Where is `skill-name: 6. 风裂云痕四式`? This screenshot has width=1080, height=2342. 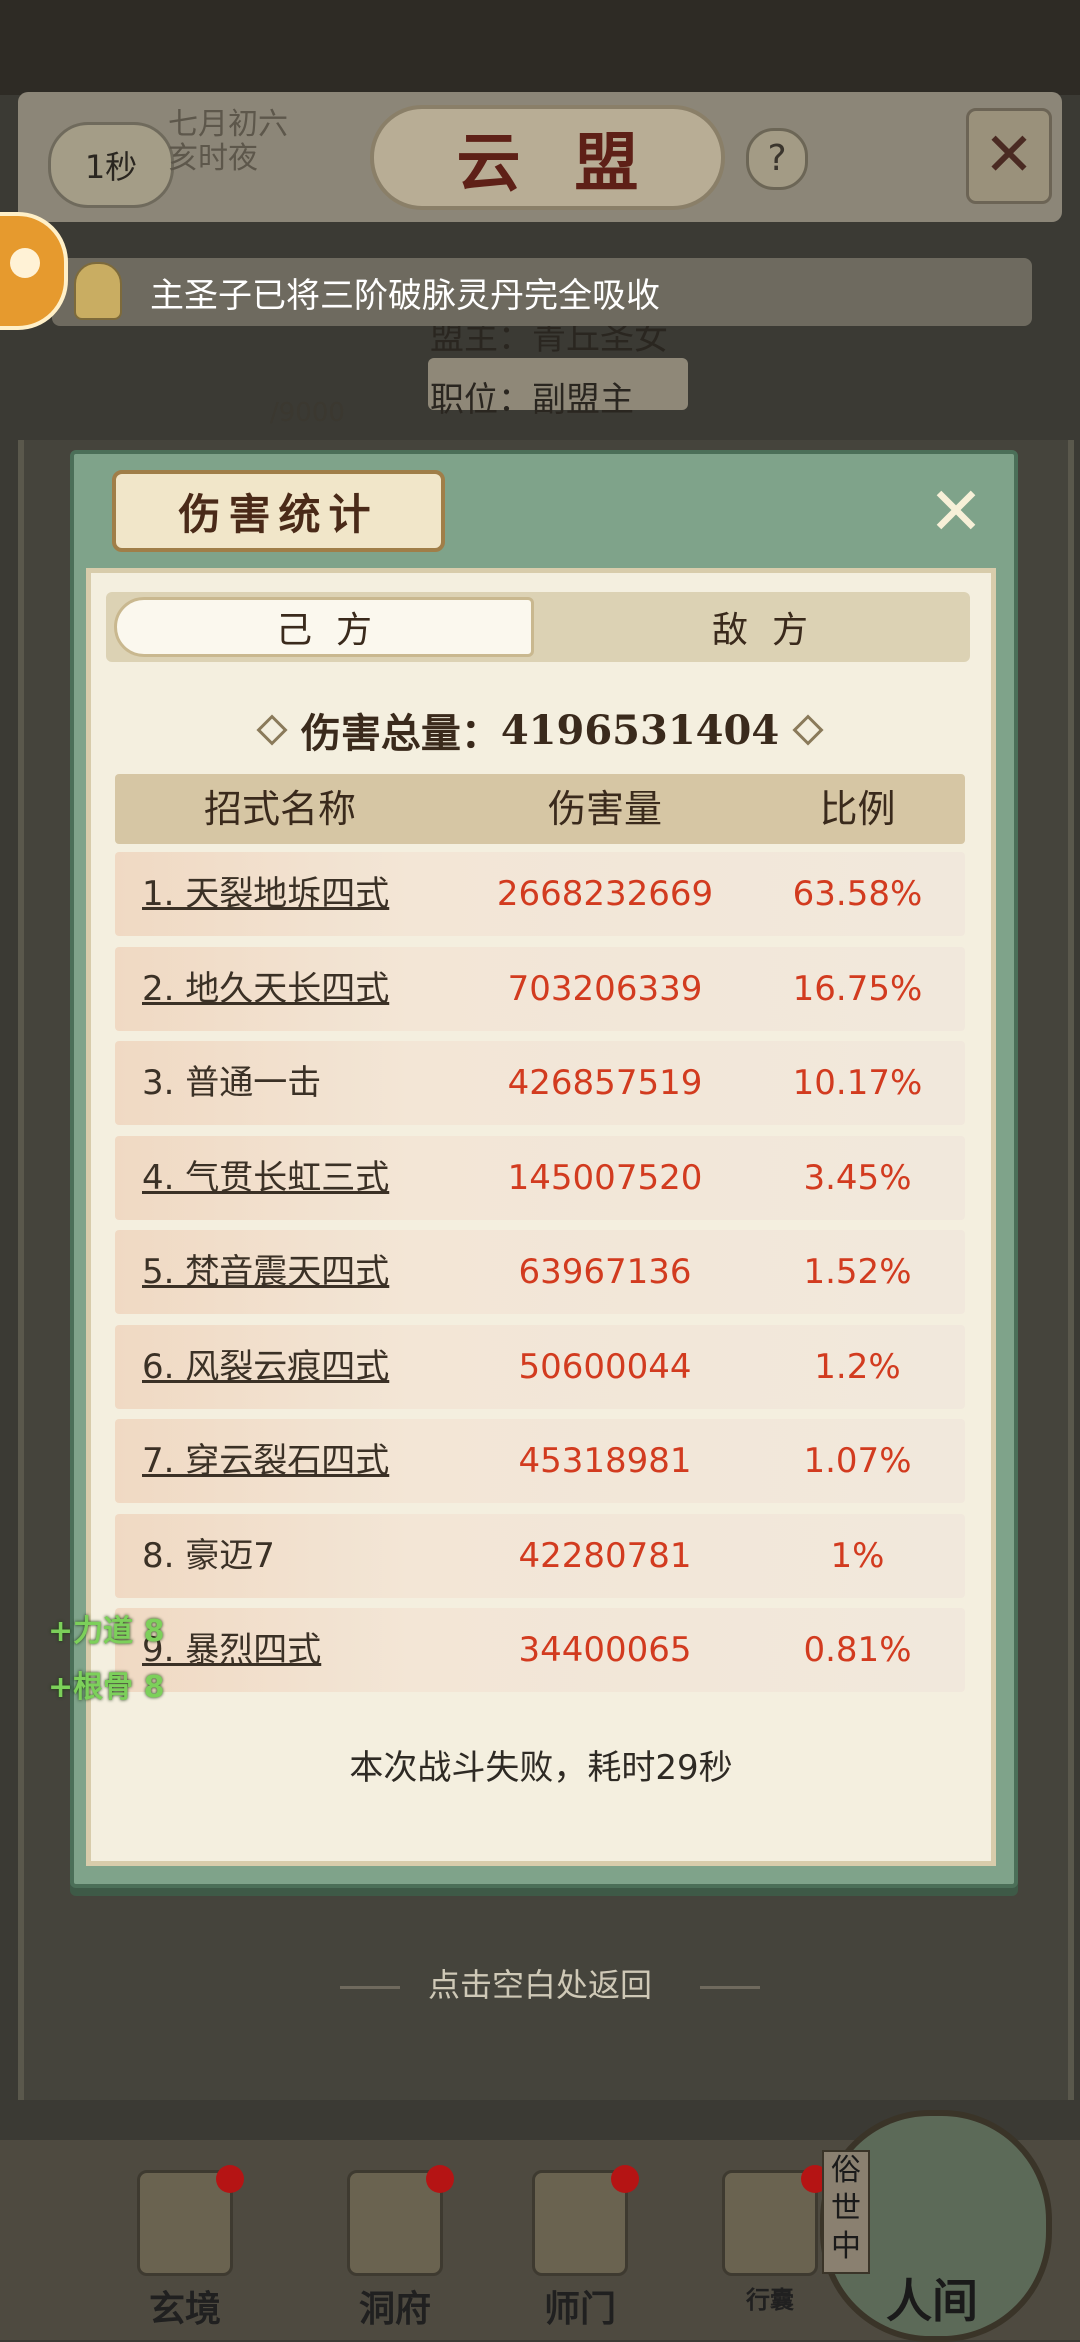
skill-name: 6. 风裂云痕四式 is located at coordinates (265, 1367).